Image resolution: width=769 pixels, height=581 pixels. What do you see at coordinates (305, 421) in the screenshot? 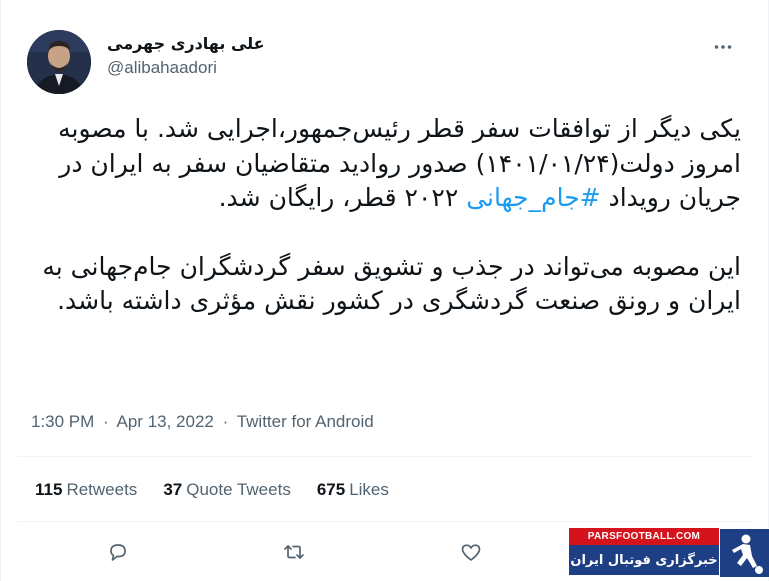
I see `tweet-source: Twitter for Android` at bounding box center [305, 421].